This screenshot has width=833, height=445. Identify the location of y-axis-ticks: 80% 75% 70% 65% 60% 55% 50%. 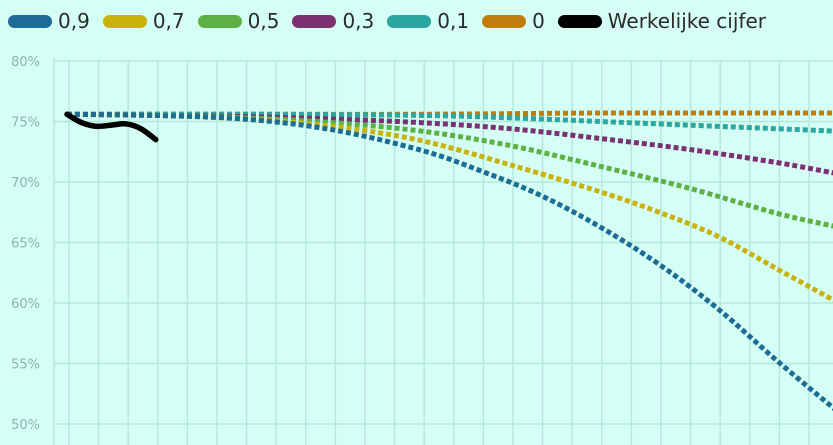
(25, 244).